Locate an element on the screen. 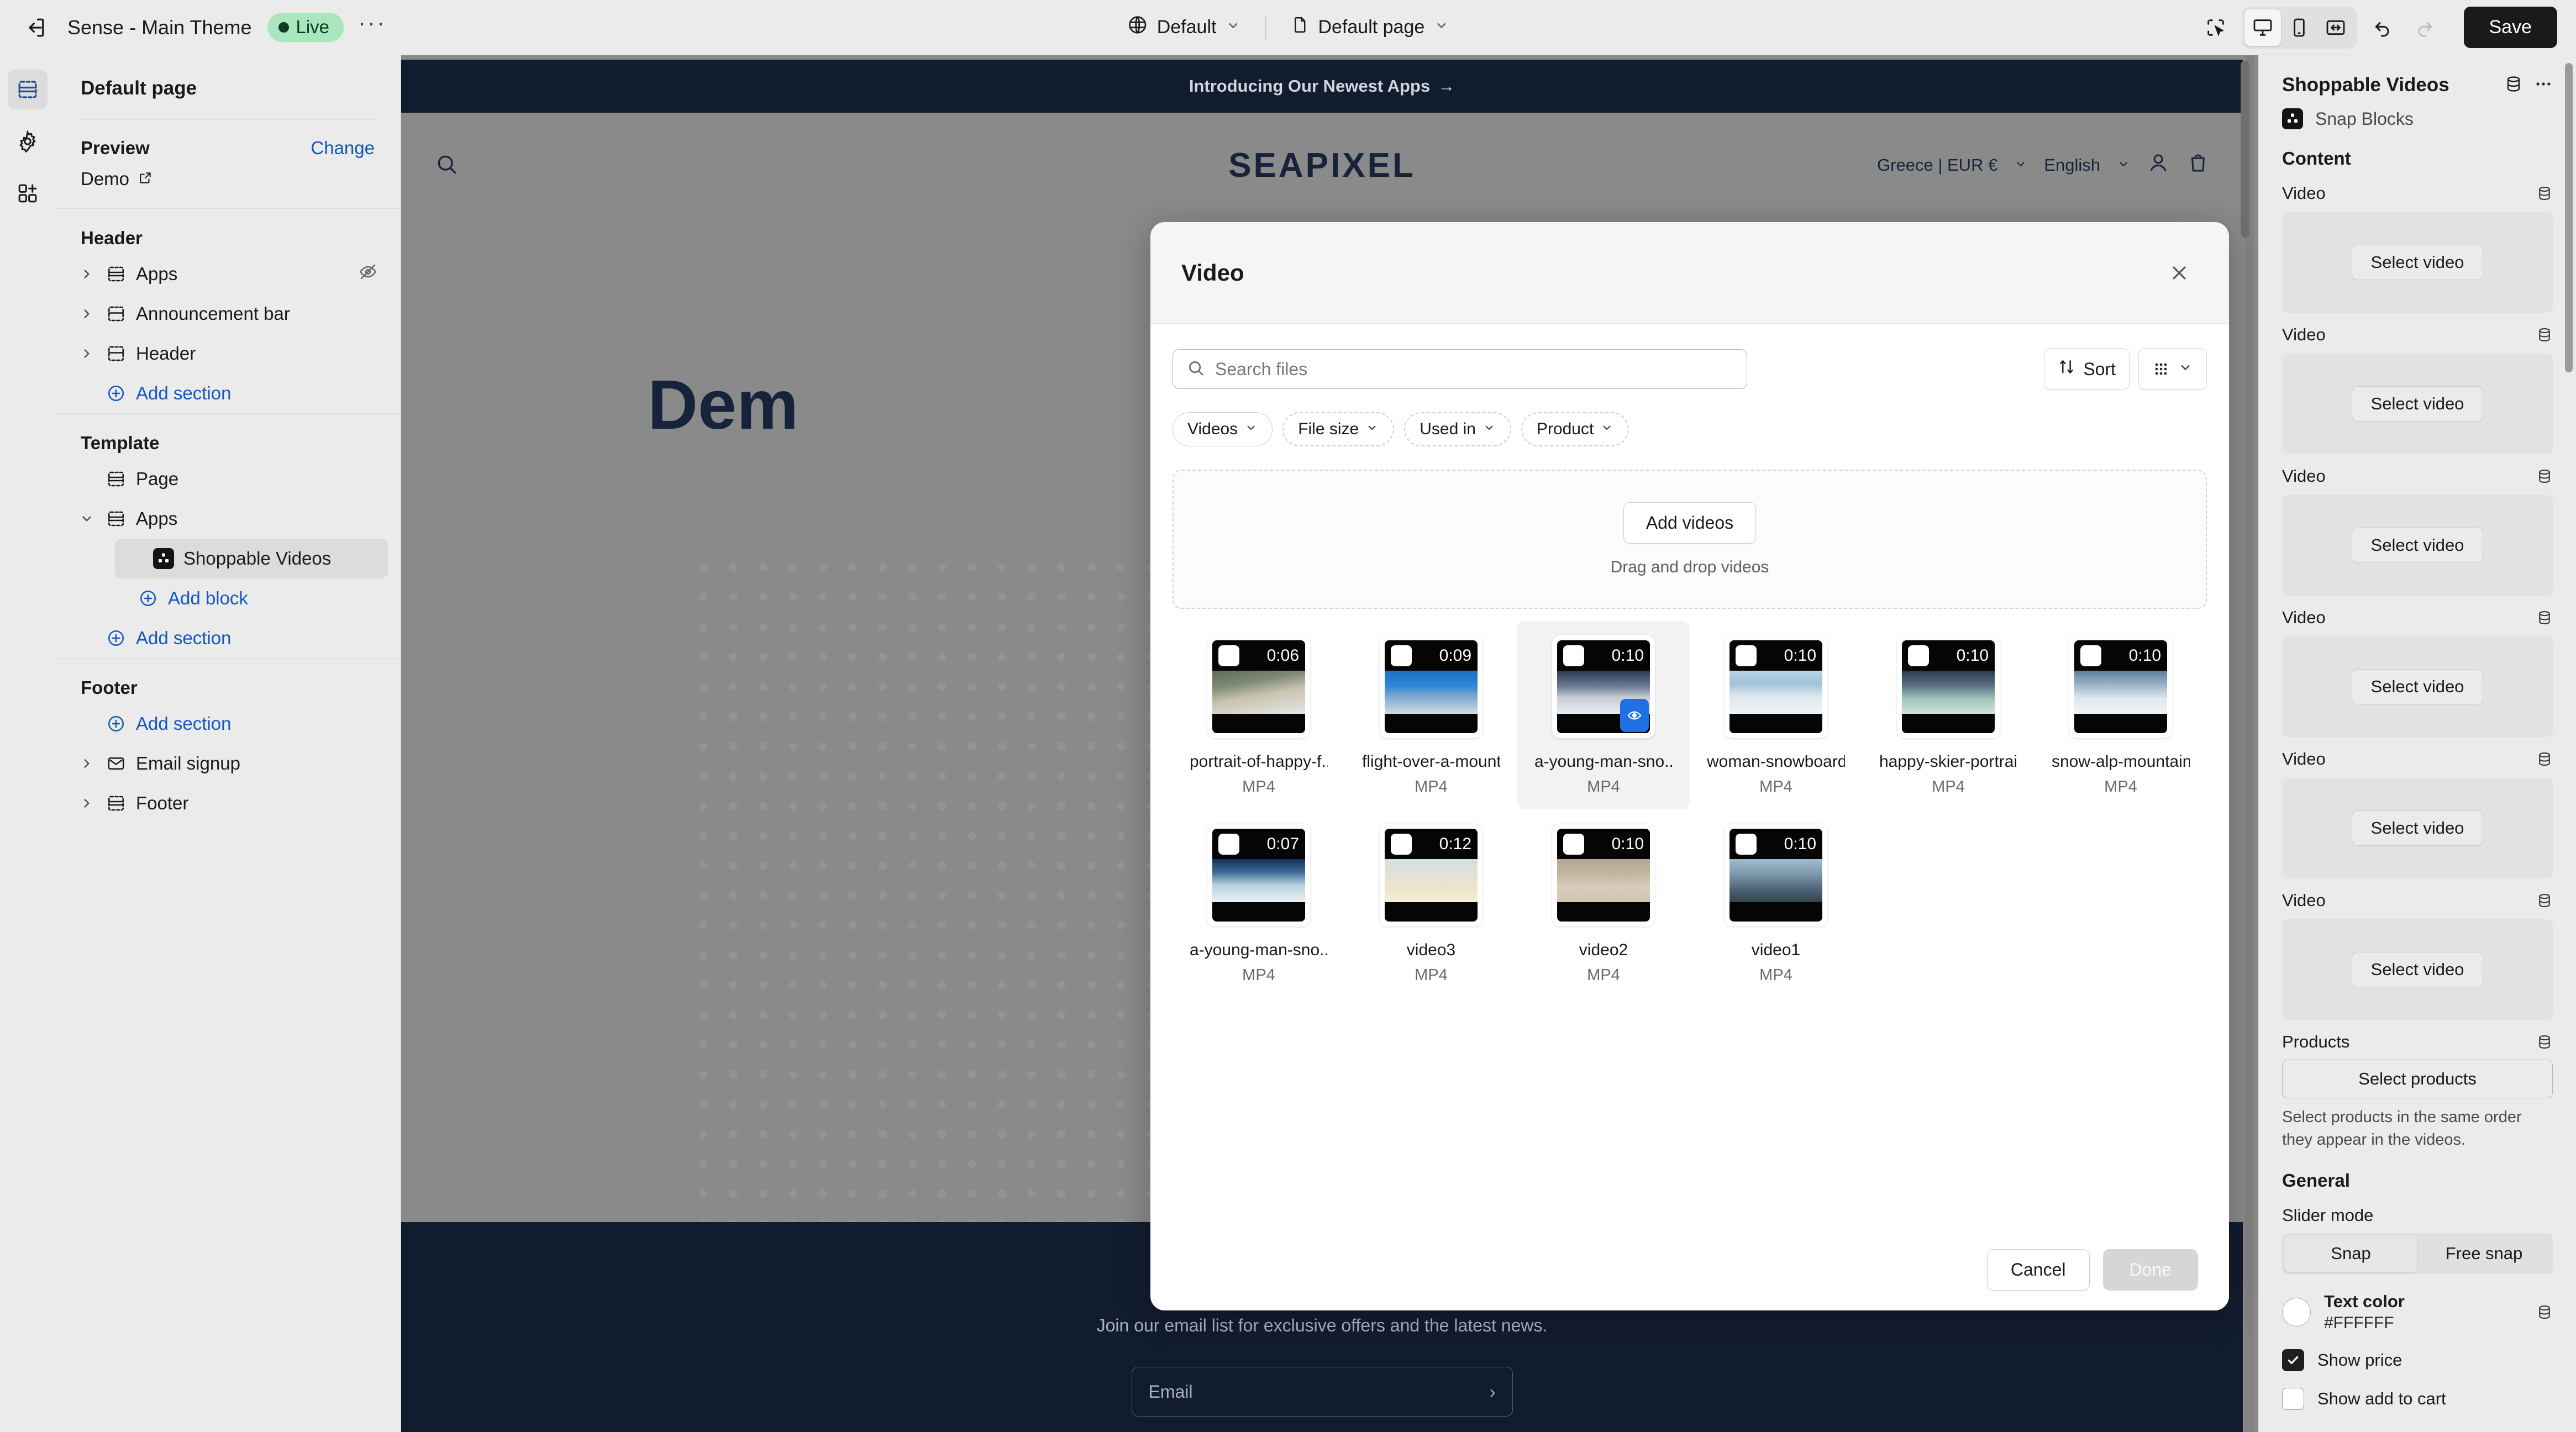 The width and height of the screenshot is (2576, 1432). file-card: 0:06 portrait-of-happy-f... MP4 is located at coordinates (1259, 715).